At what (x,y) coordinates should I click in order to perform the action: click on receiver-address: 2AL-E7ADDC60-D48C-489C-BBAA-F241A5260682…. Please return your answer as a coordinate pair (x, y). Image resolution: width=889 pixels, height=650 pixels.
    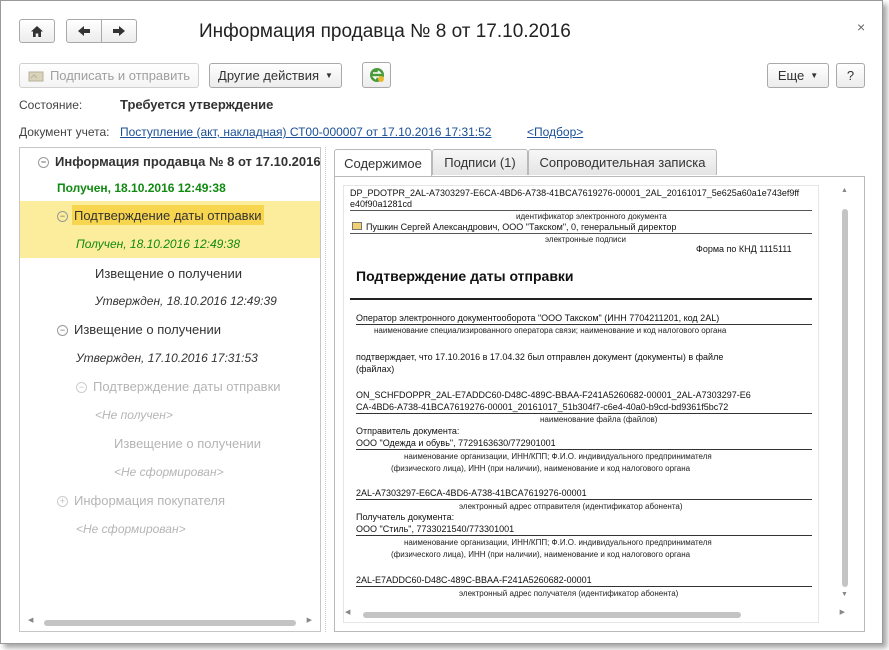
    Looking at the image, I should click on (474, 580).